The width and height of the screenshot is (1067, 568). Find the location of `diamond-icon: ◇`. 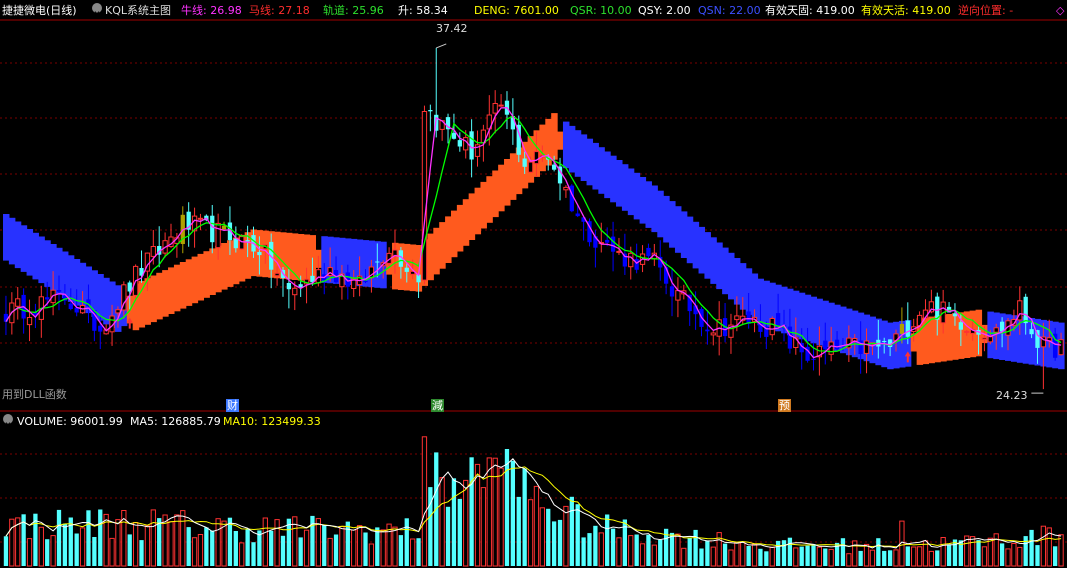

diamond-icon: ◇ is located at coordinates (1060, 11).